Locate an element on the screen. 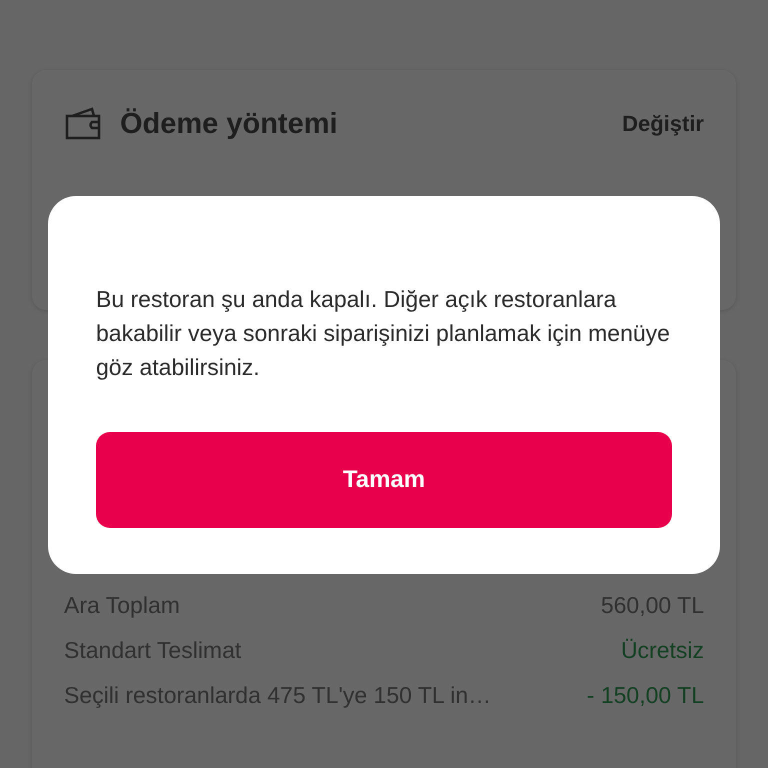 The height and width of the screenshot is (768, 768). section-title: Ödeme yöntemi is located at coordinates (229, 124).